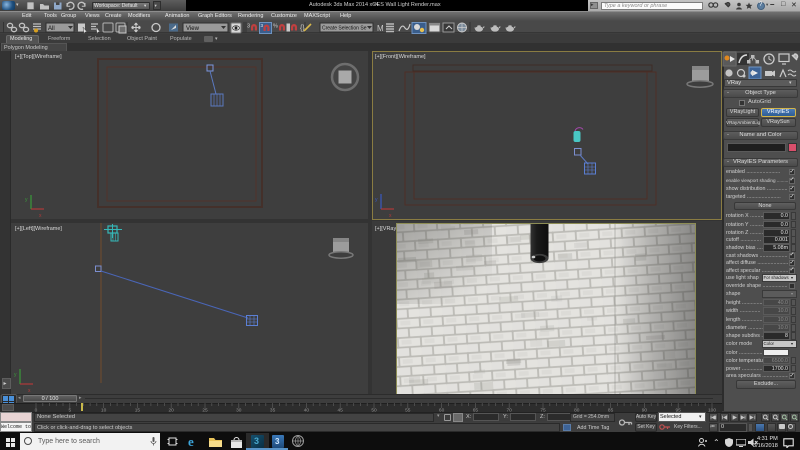 The width and height of the screenshot is (800, 450). I want to click on svg-text: Create Selection Se, so click(344, 28).